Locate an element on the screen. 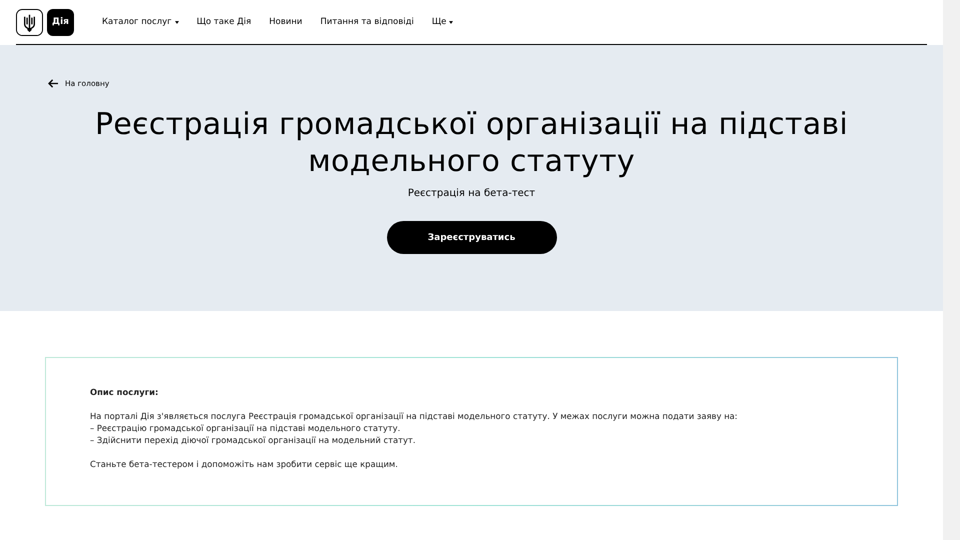 The image size is (960, 540). nav-link: Що таке Дія is located at coordinates (224, 22).